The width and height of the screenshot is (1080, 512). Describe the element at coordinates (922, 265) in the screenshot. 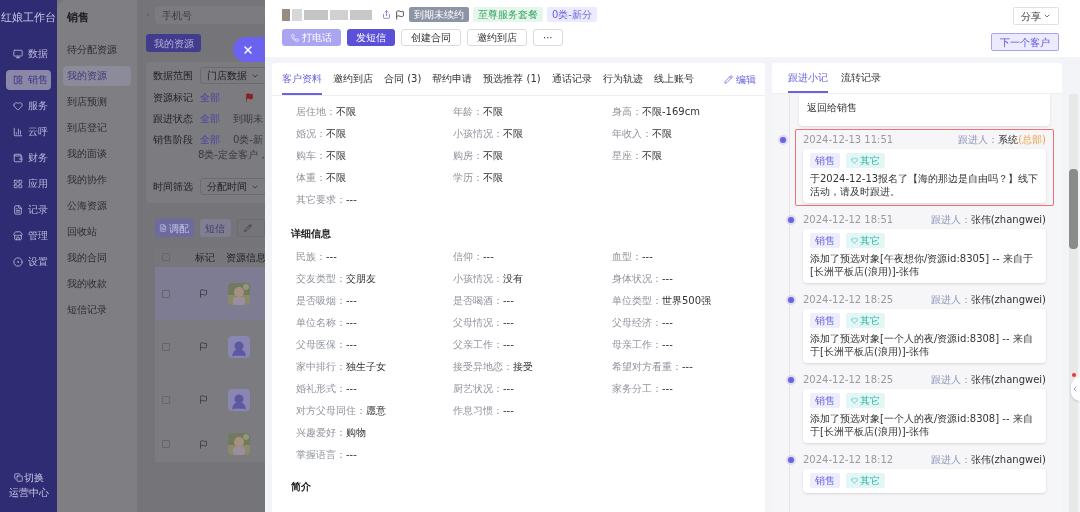

I see `note-text: 添加了预选对象[午夜想你/资源id:8305] -- 来自于[长洲平板店(浪用)]-张伟` at that location.